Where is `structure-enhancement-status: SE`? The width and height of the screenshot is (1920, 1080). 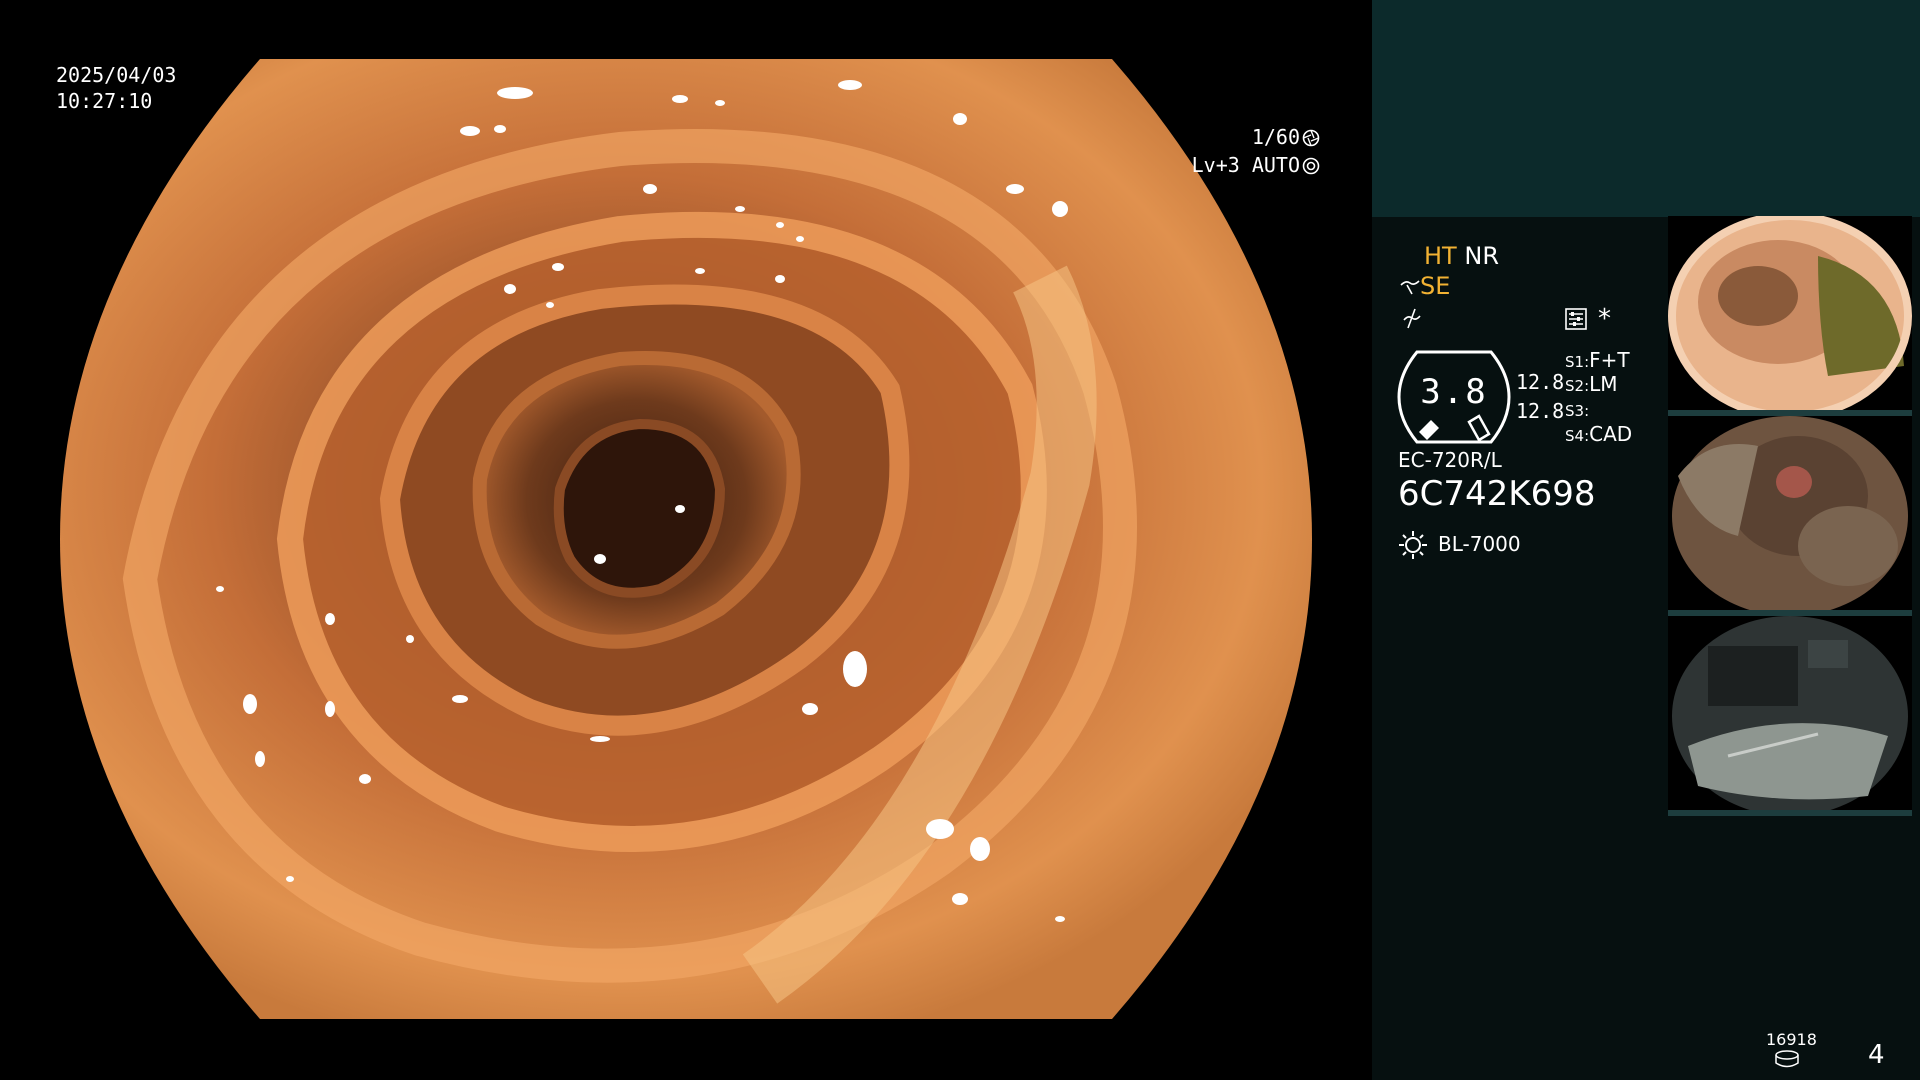 structure-enhancement-status: SE is located at coordinates (1425, 286).